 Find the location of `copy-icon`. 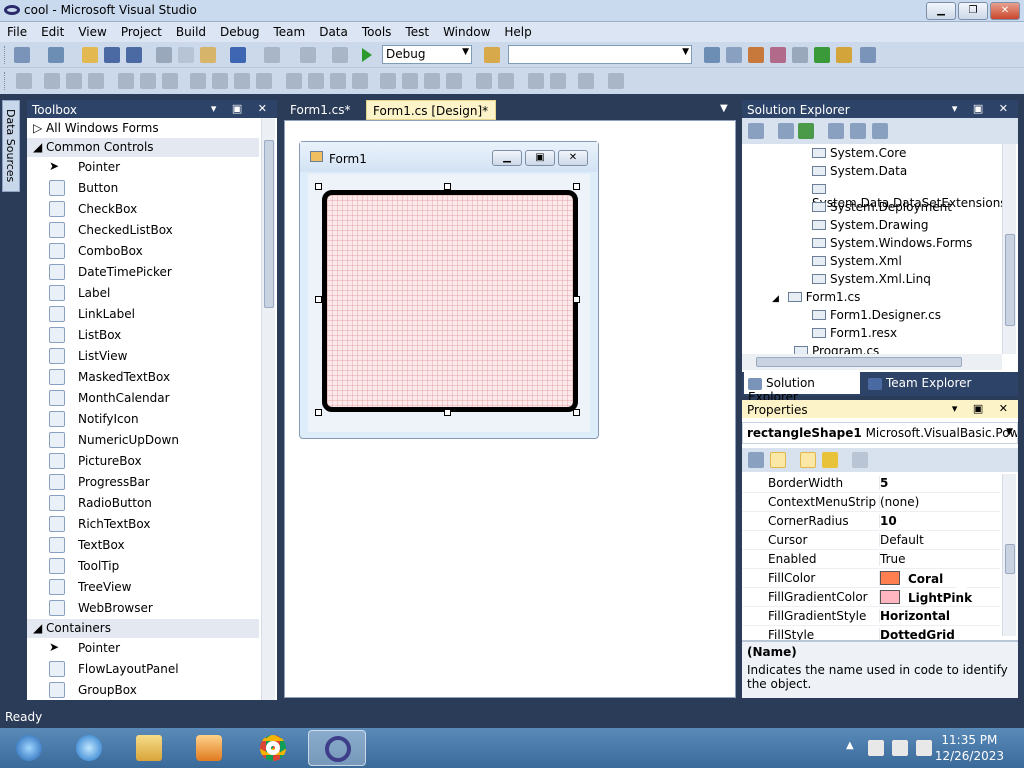

copy-icon is located at coordinates (186, 55).